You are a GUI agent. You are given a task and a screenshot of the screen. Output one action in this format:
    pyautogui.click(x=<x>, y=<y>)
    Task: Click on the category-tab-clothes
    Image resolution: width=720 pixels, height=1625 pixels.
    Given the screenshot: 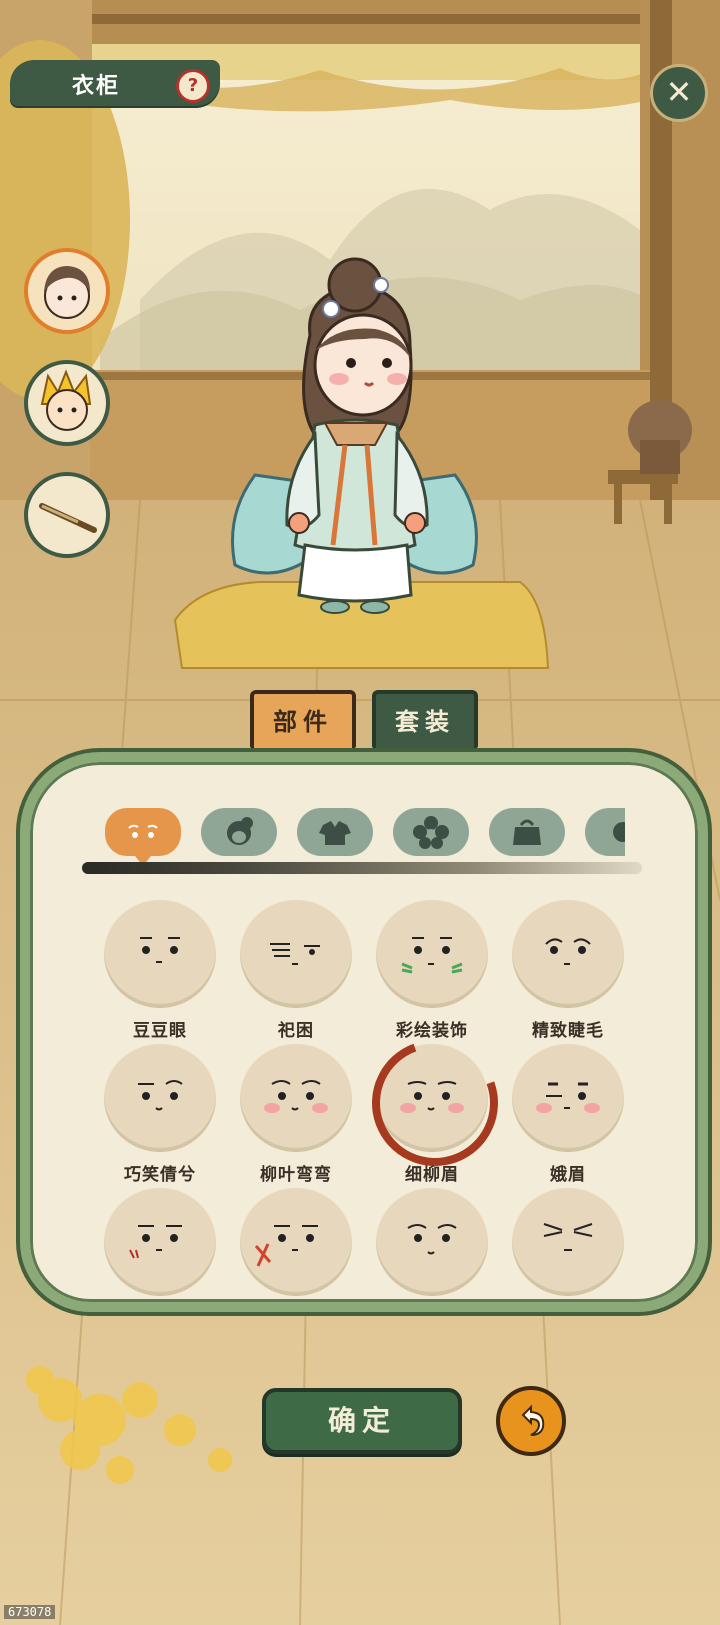 What is the action you would take?
    pyautogui.click(x=335, y=832)
    